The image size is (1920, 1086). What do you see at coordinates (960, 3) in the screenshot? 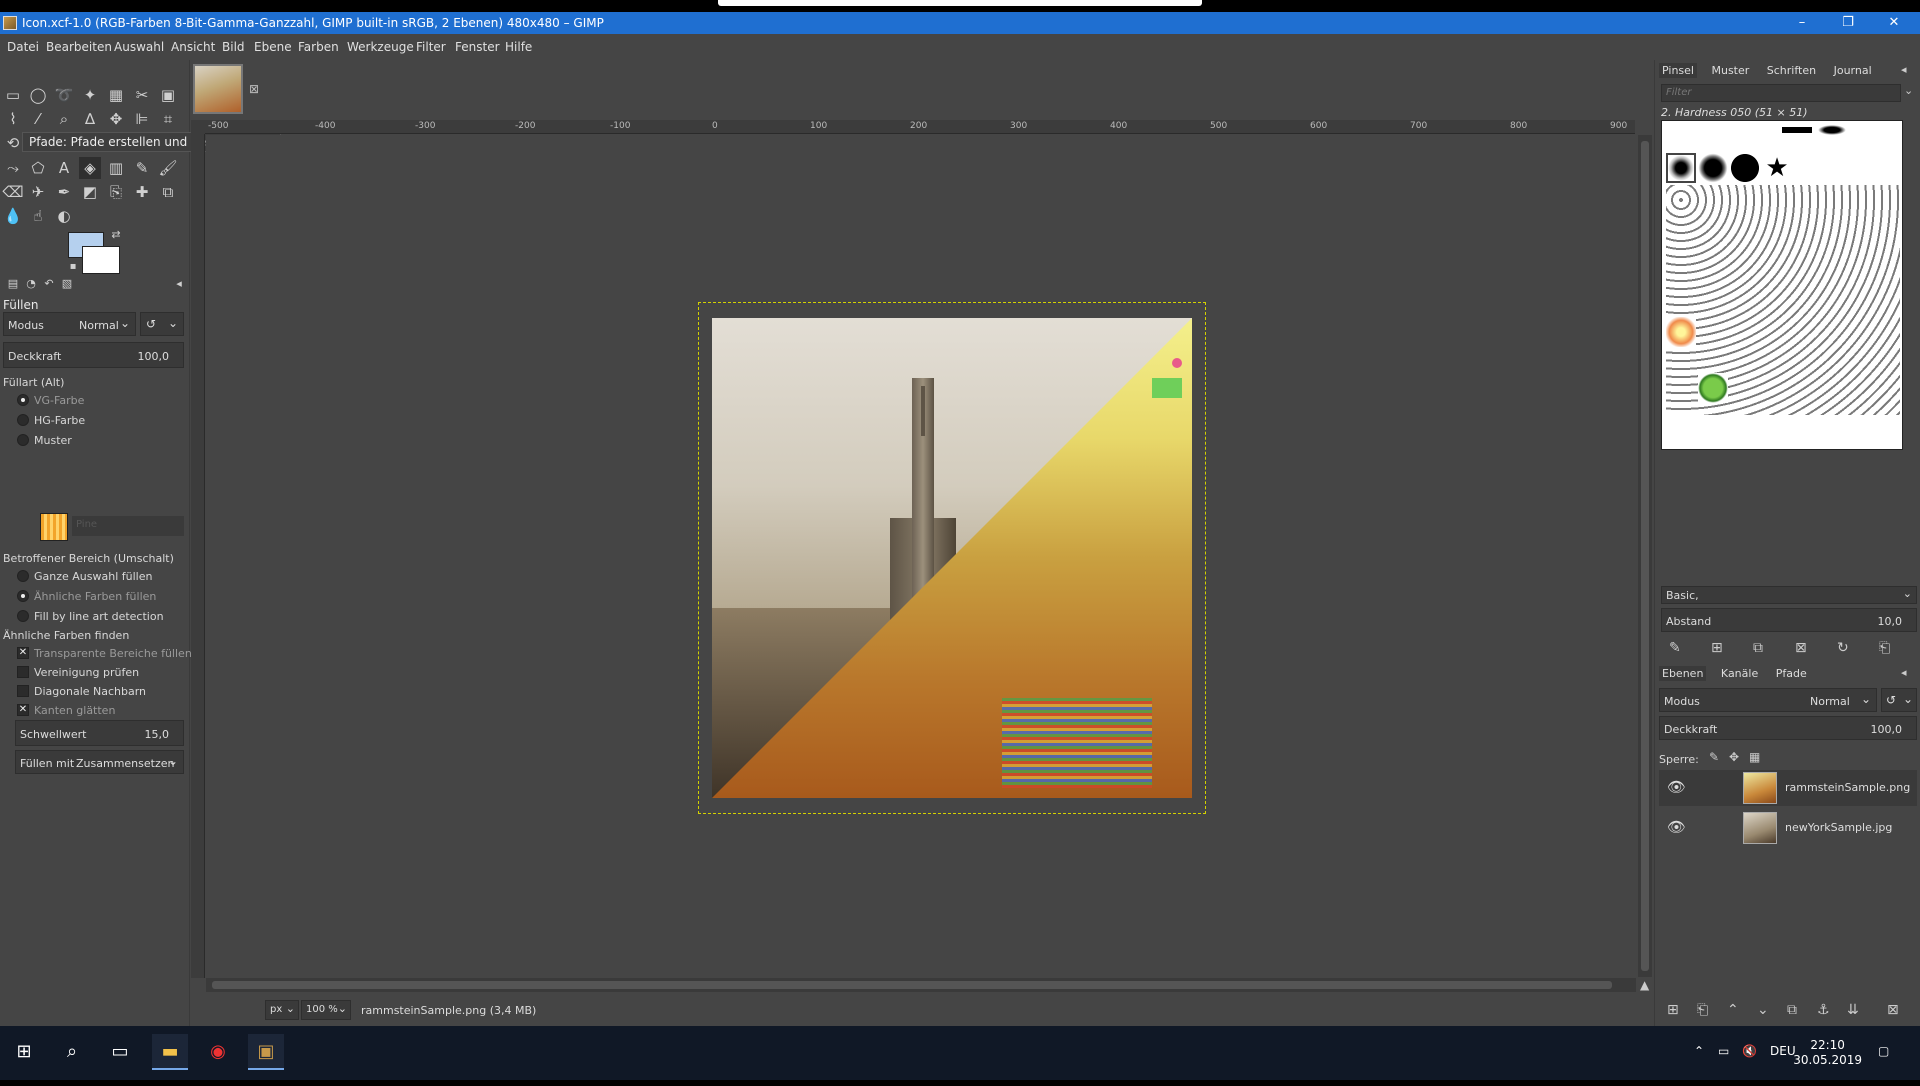
I see `window-handle` at bounding box center [960, 3].